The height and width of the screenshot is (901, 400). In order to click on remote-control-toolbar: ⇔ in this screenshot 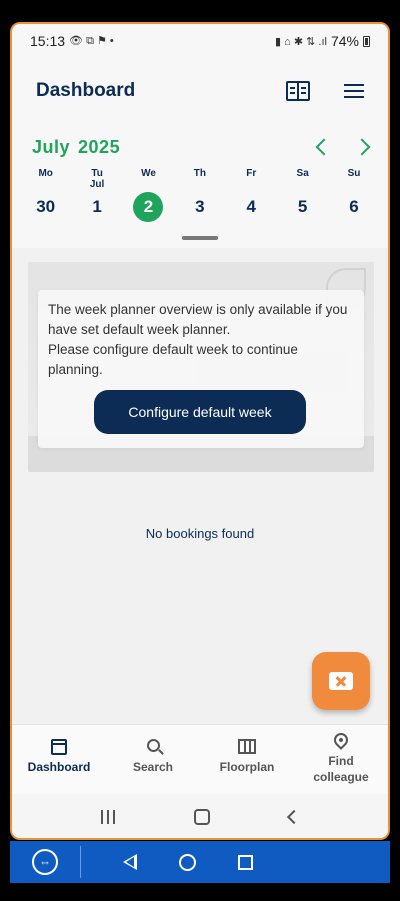, I will do `click(200, 862)`.